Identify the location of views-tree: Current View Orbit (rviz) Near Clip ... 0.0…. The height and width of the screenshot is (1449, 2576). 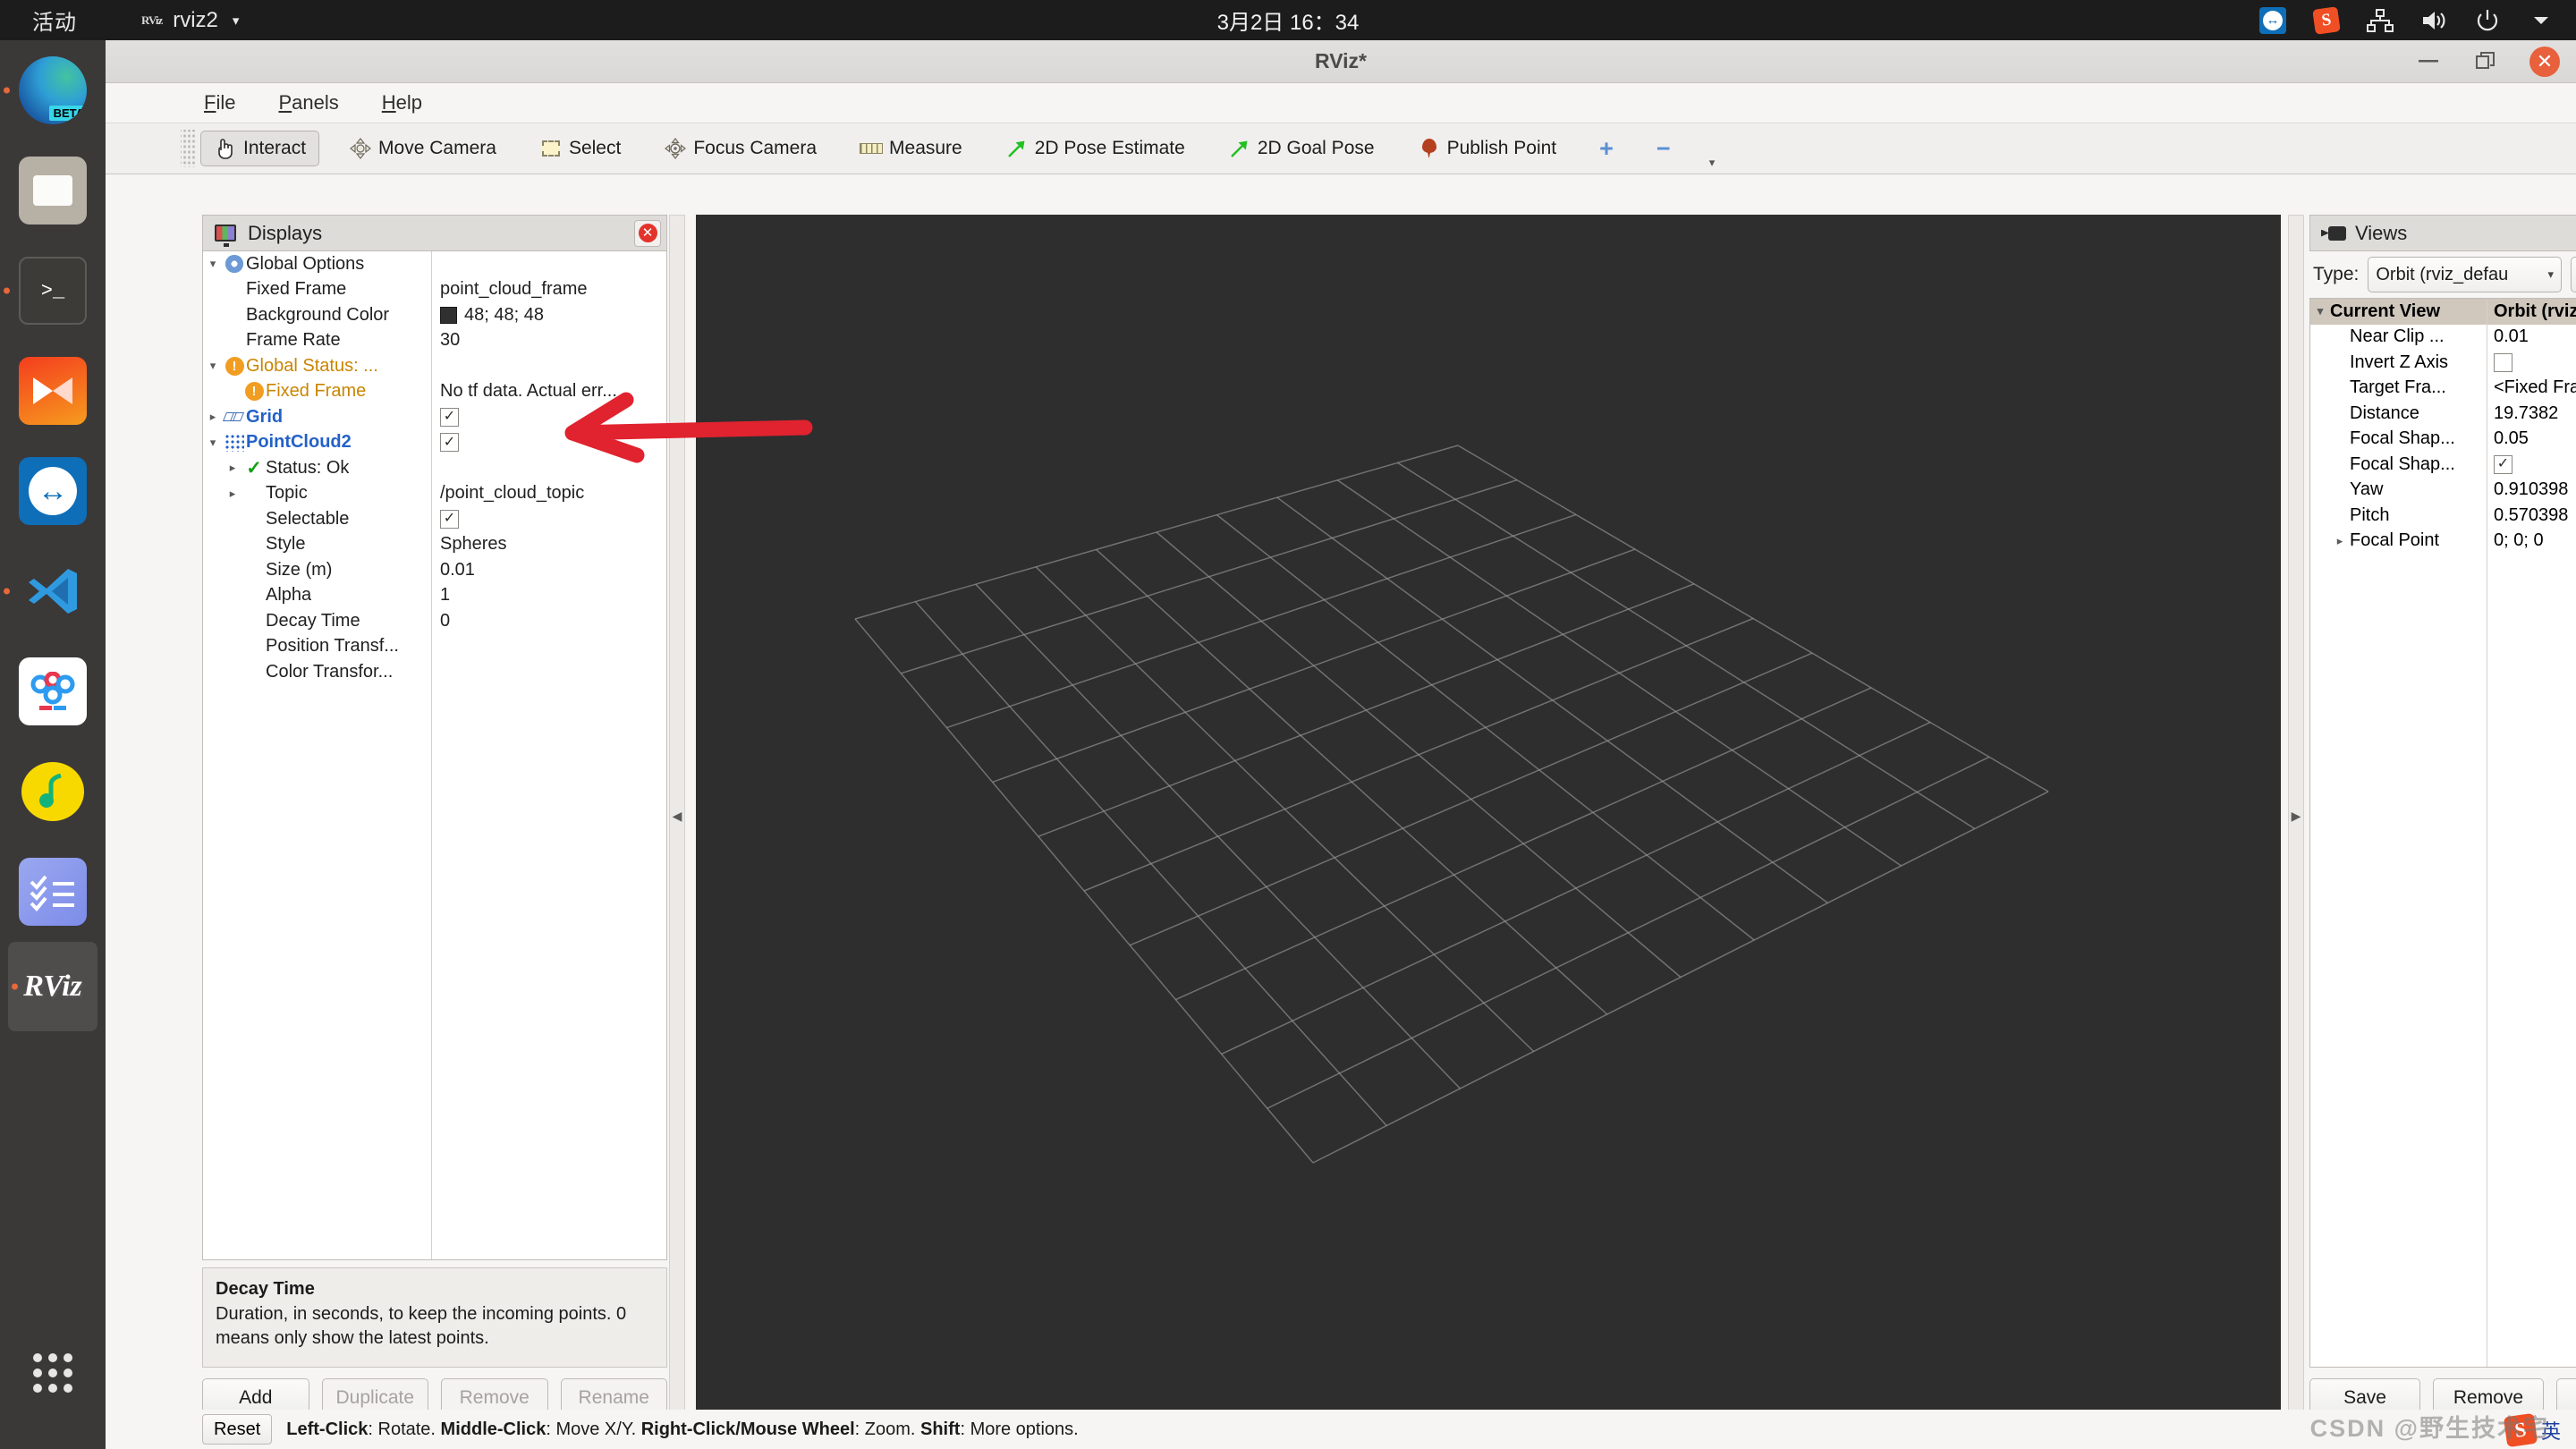
(2442, 833).